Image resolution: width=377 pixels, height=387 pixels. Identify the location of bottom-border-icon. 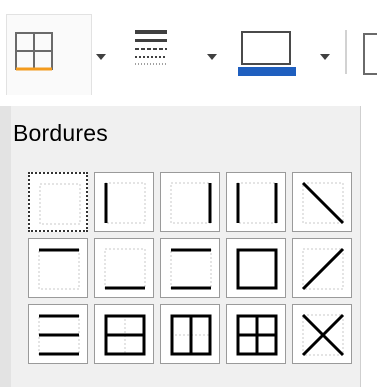
(125, 269).